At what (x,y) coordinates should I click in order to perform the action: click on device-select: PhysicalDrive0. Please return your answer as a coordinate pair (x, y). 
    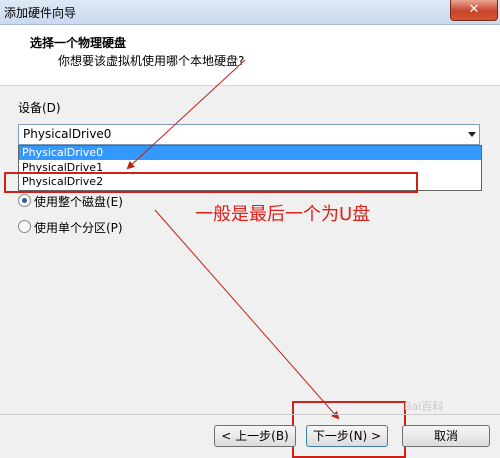
    Looking at the image, I should click on (249, 134).